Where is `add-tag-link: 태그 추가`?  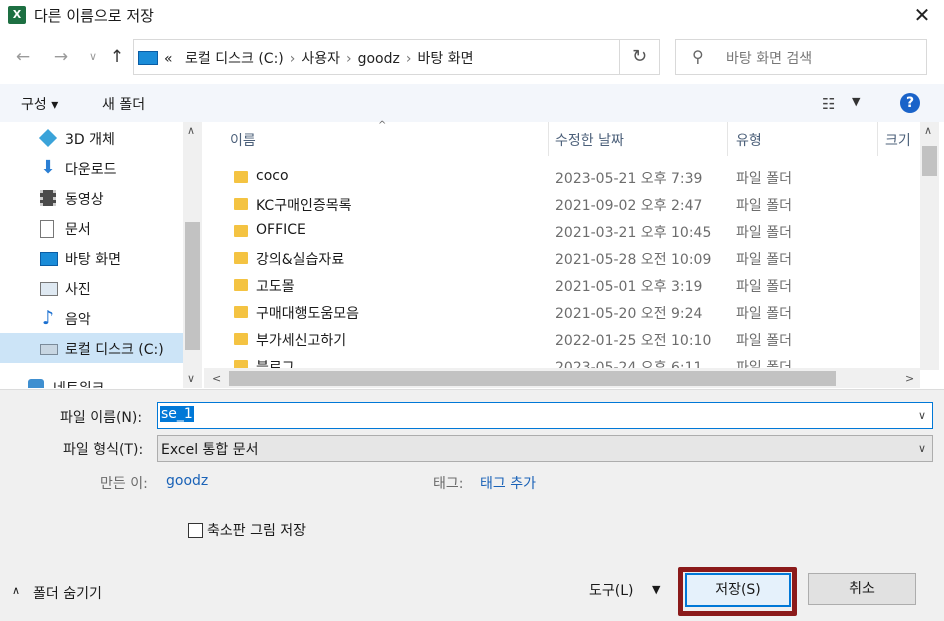 add-tag-link: 태그 추가 is located at coordinates (508, 483).